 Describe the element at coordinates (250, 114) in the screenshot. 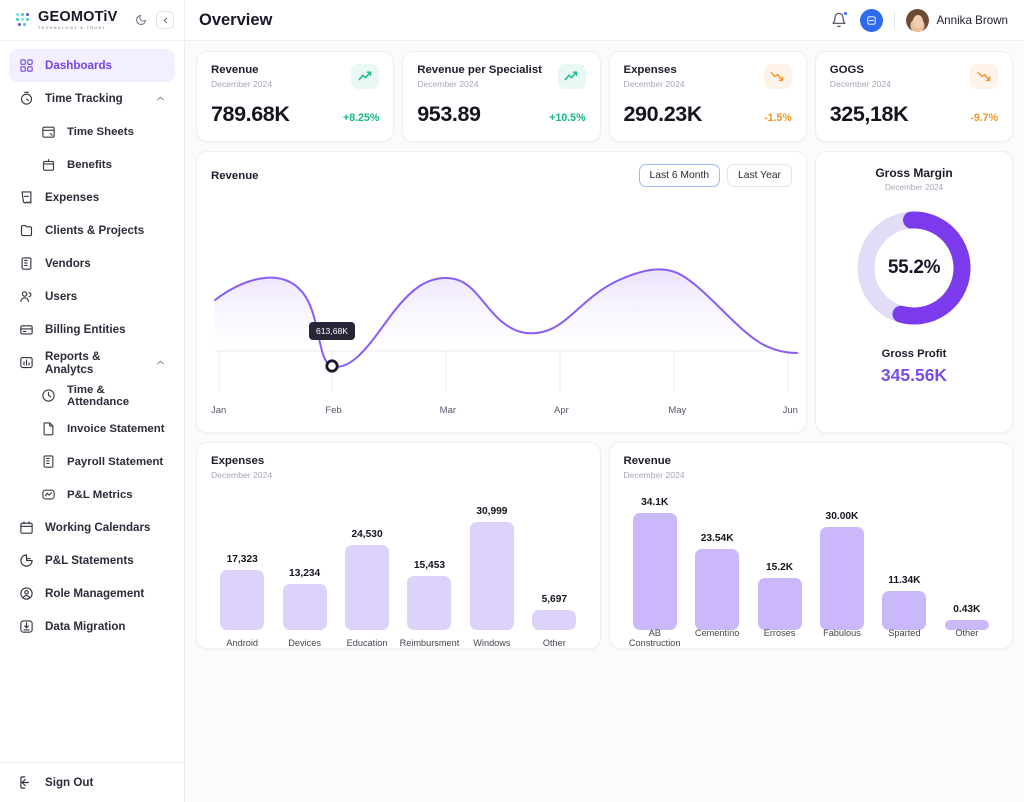

I see `kpi-value: 789.68K` at that location.